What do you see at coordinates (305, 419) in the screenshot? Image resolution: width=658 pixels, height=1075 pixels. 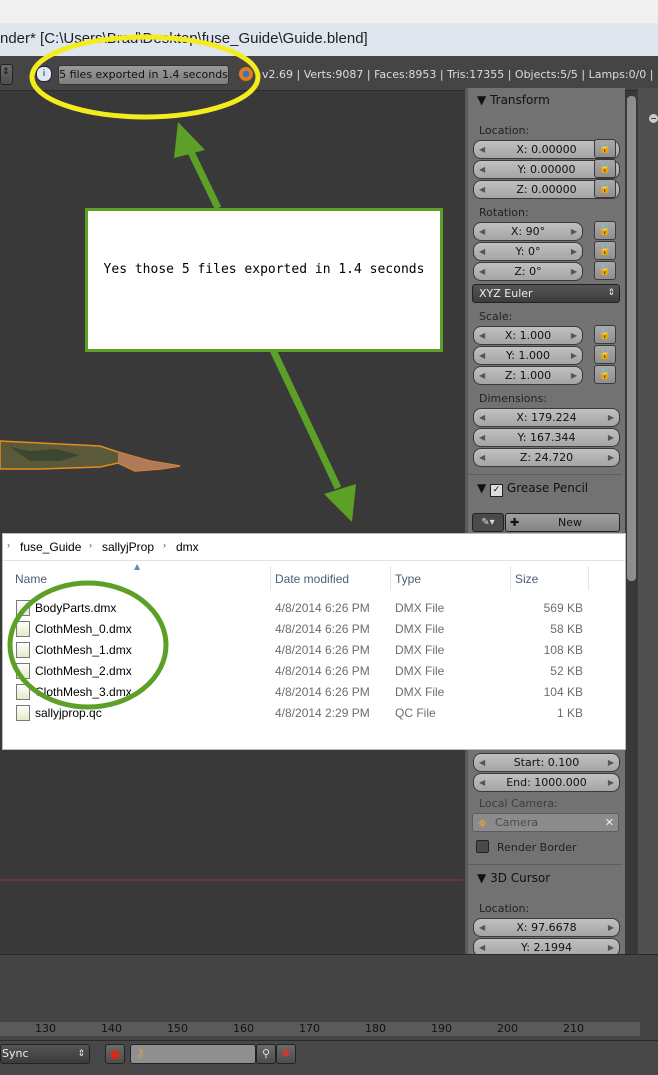 I see `arrow-shaft-down` at bounding box center [305, 419].